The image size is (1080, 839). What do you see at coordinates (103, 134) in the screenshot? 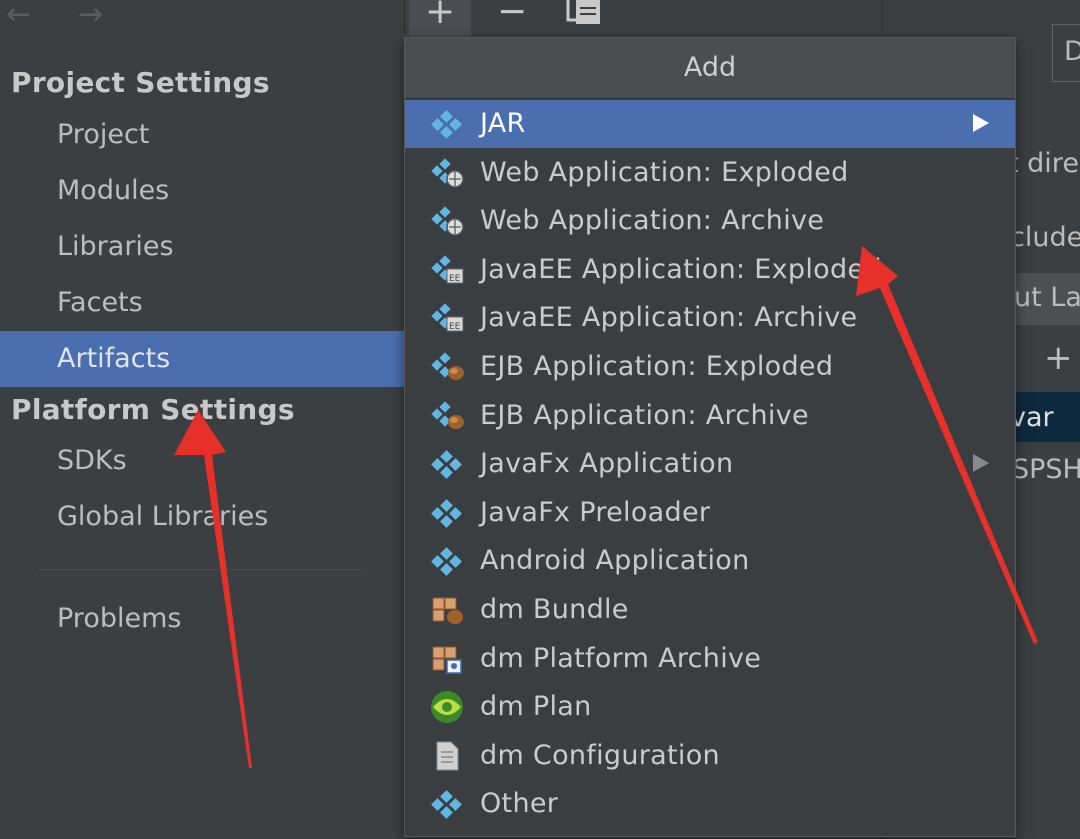
I see `nav-item-project: Project` at bounding box center [103, 134].